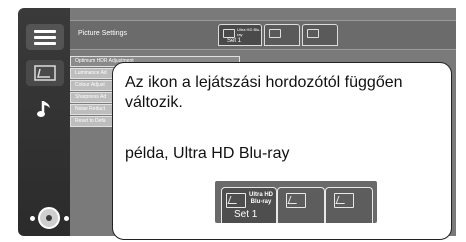 The width and height of the screenshot is (466, 242). I want to click on picture-icon, so click(45, 73).